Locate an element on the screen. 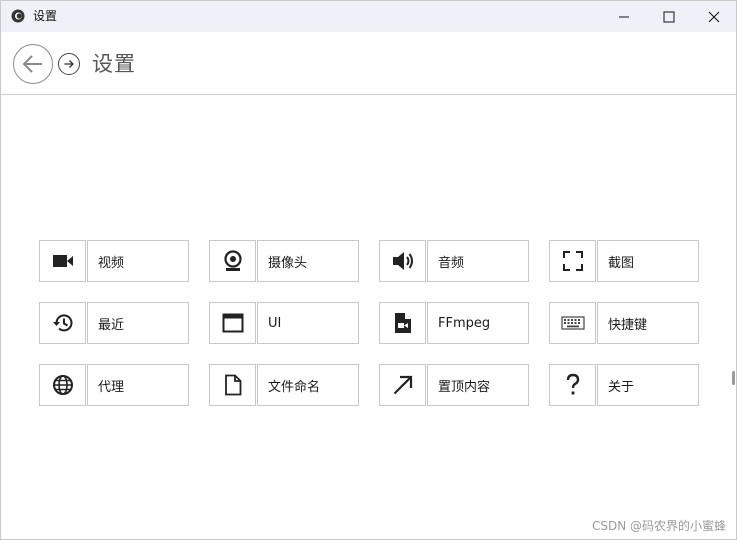  back-button is located at coordinates (33, 64).